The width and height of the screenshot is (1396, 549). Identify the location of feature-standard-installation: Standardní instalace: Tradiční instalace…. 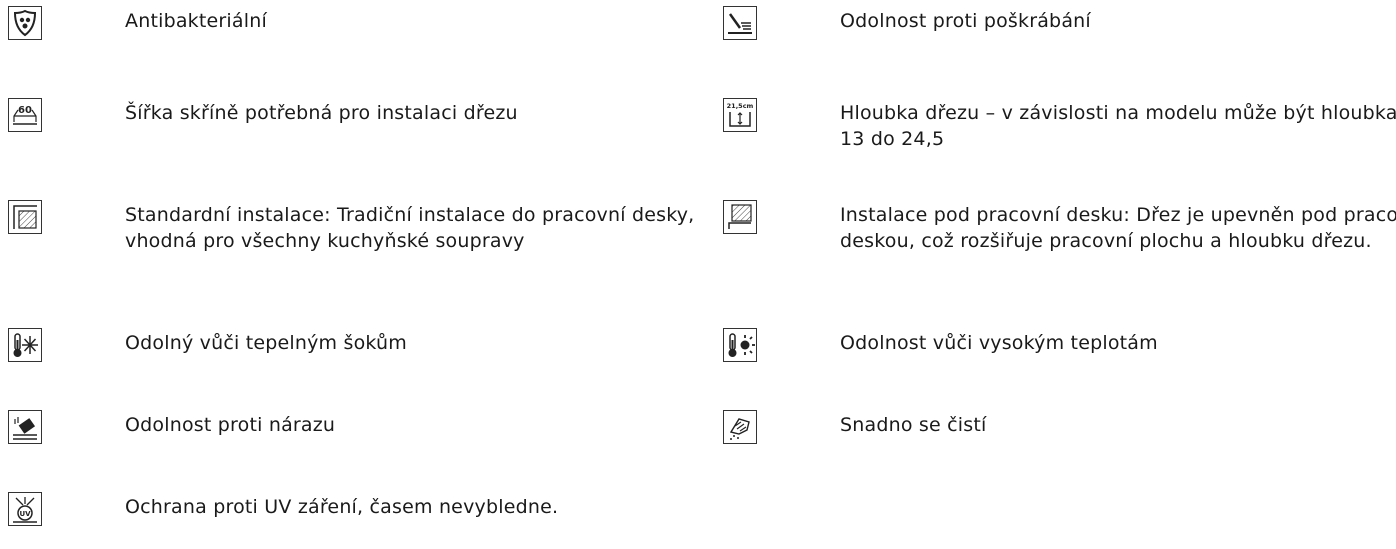
(361, 227).